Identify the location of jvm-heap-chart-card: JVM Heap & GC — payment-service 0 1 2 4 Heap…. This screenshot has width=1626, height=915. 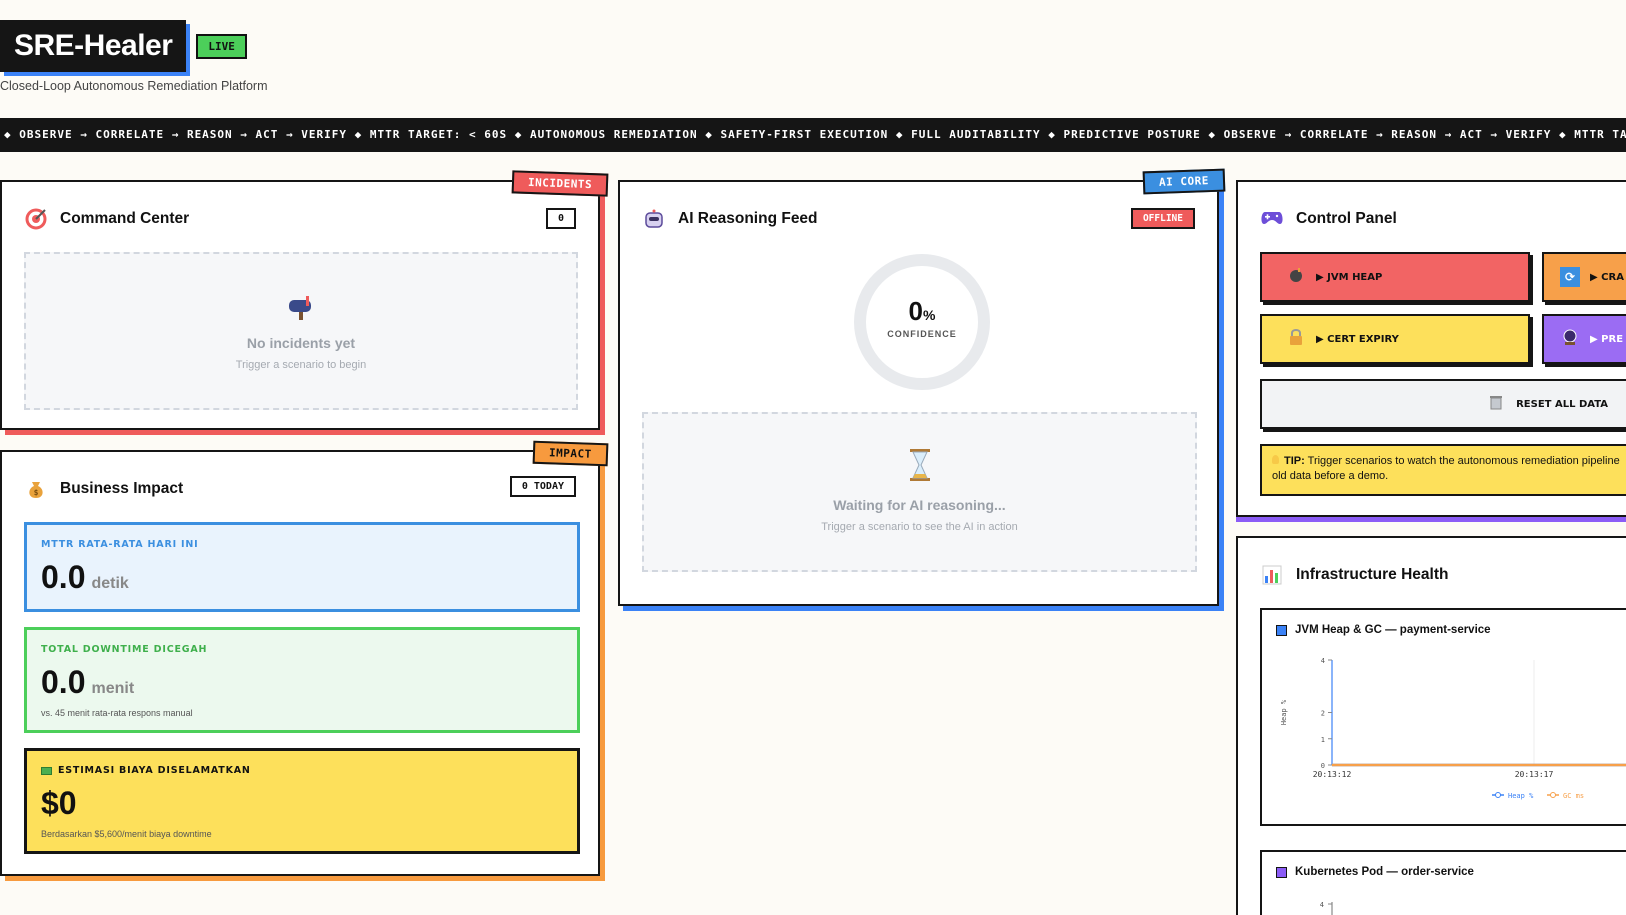
(1443, 717).